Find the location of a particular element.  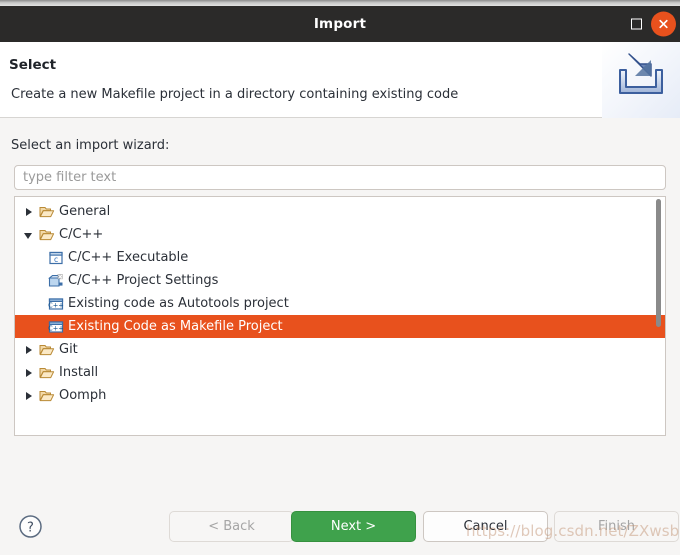

maximize-icon is located at coordinates (636, 24).